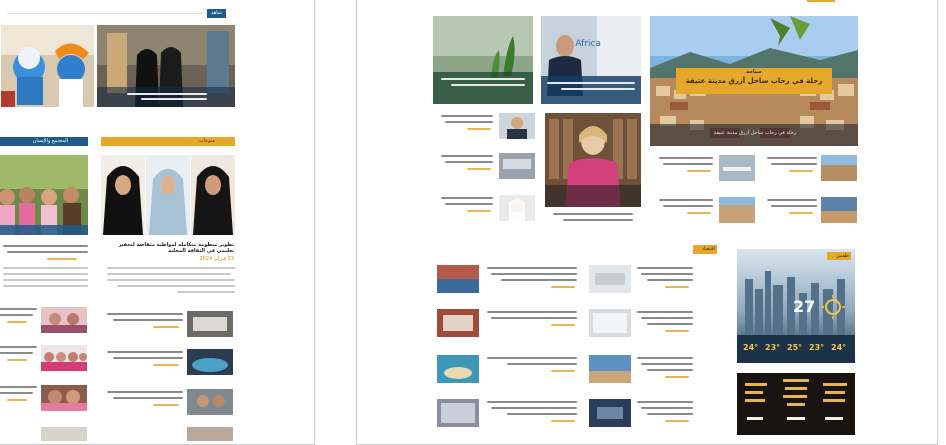 The image size is (946, 445). What do you see at coordinates (796, 404) in the screenshot?
I see `dark-promo-panel` at bounding box center [796, 404].